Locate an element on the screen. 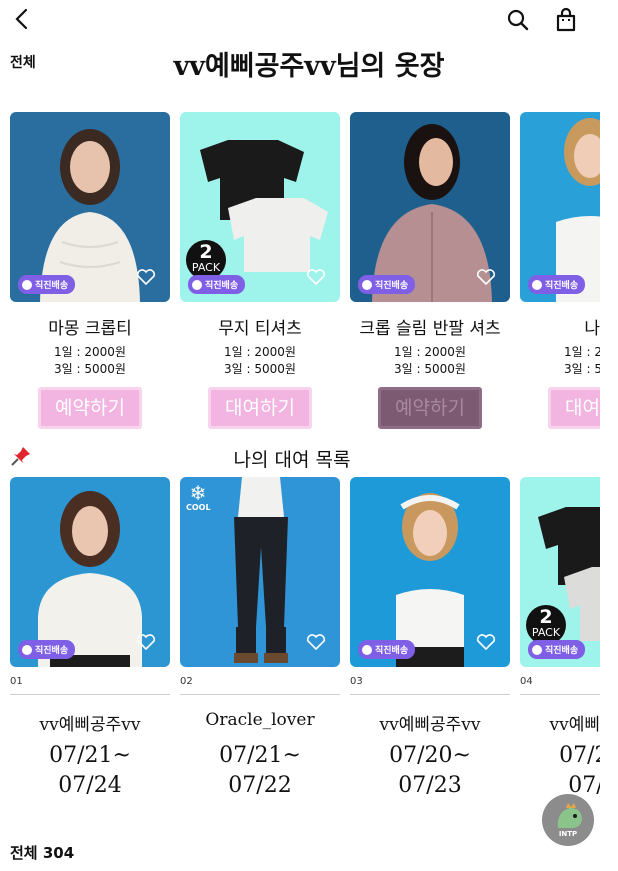 The height and width of the screenshot is (871, 618). rental-card: 직진배송 03 vv예삐공주vv 07/20~ 07/23 is located at coordinates (430, 642).